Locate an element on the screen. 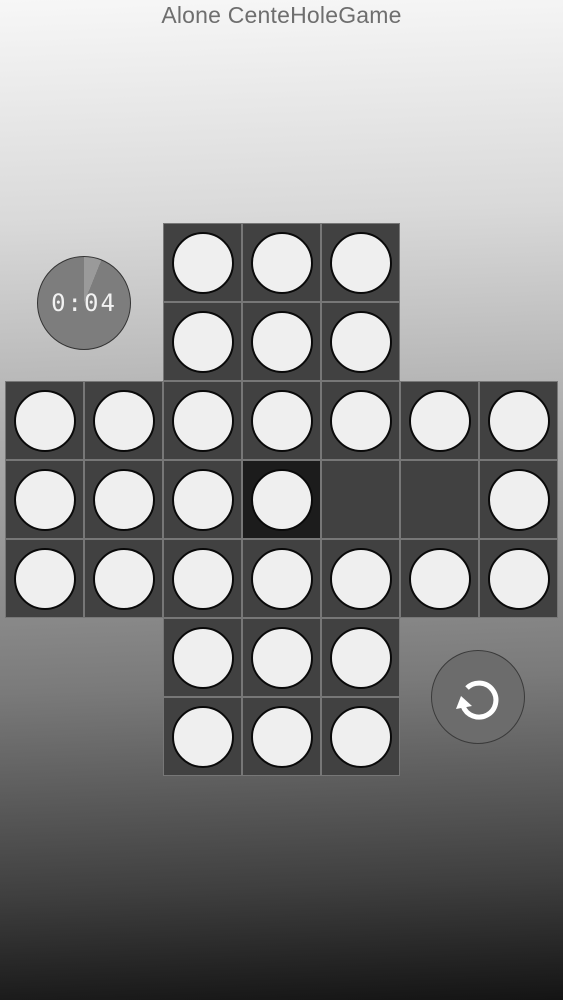  selected-peg is located at coordinates (281, 499).